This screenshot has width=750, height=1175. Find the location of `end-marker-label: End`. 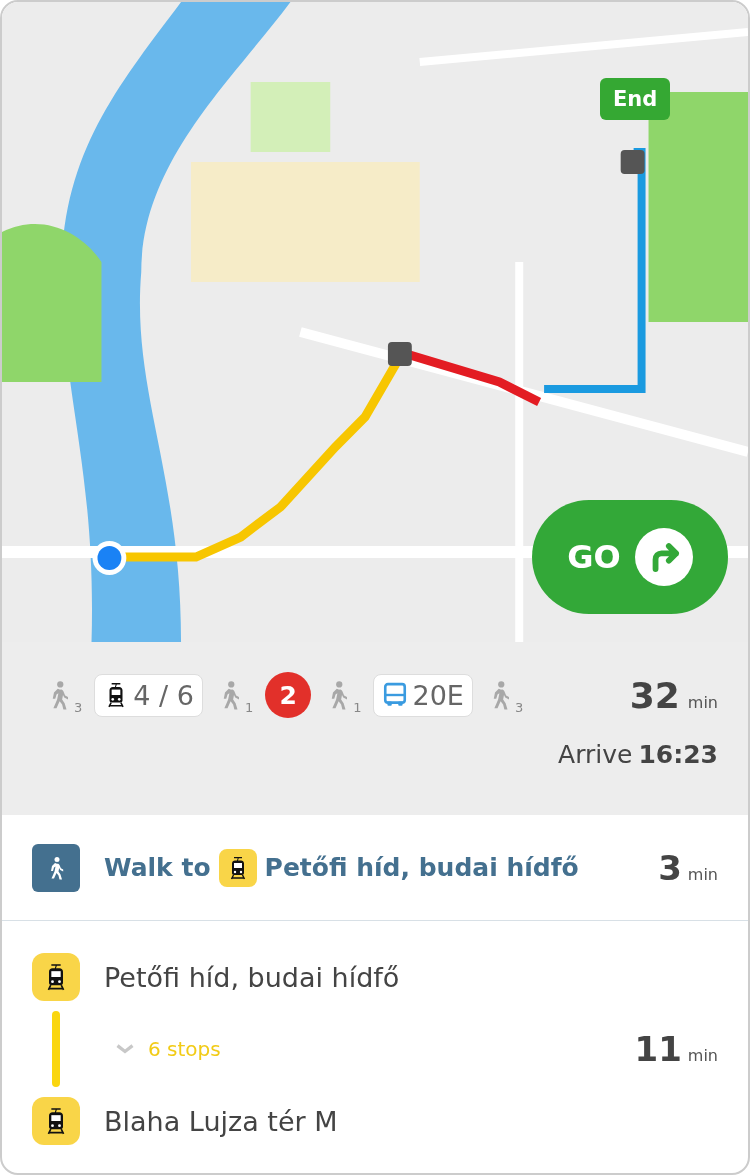

end-marker-label: End is located at coordinates (635, 99).